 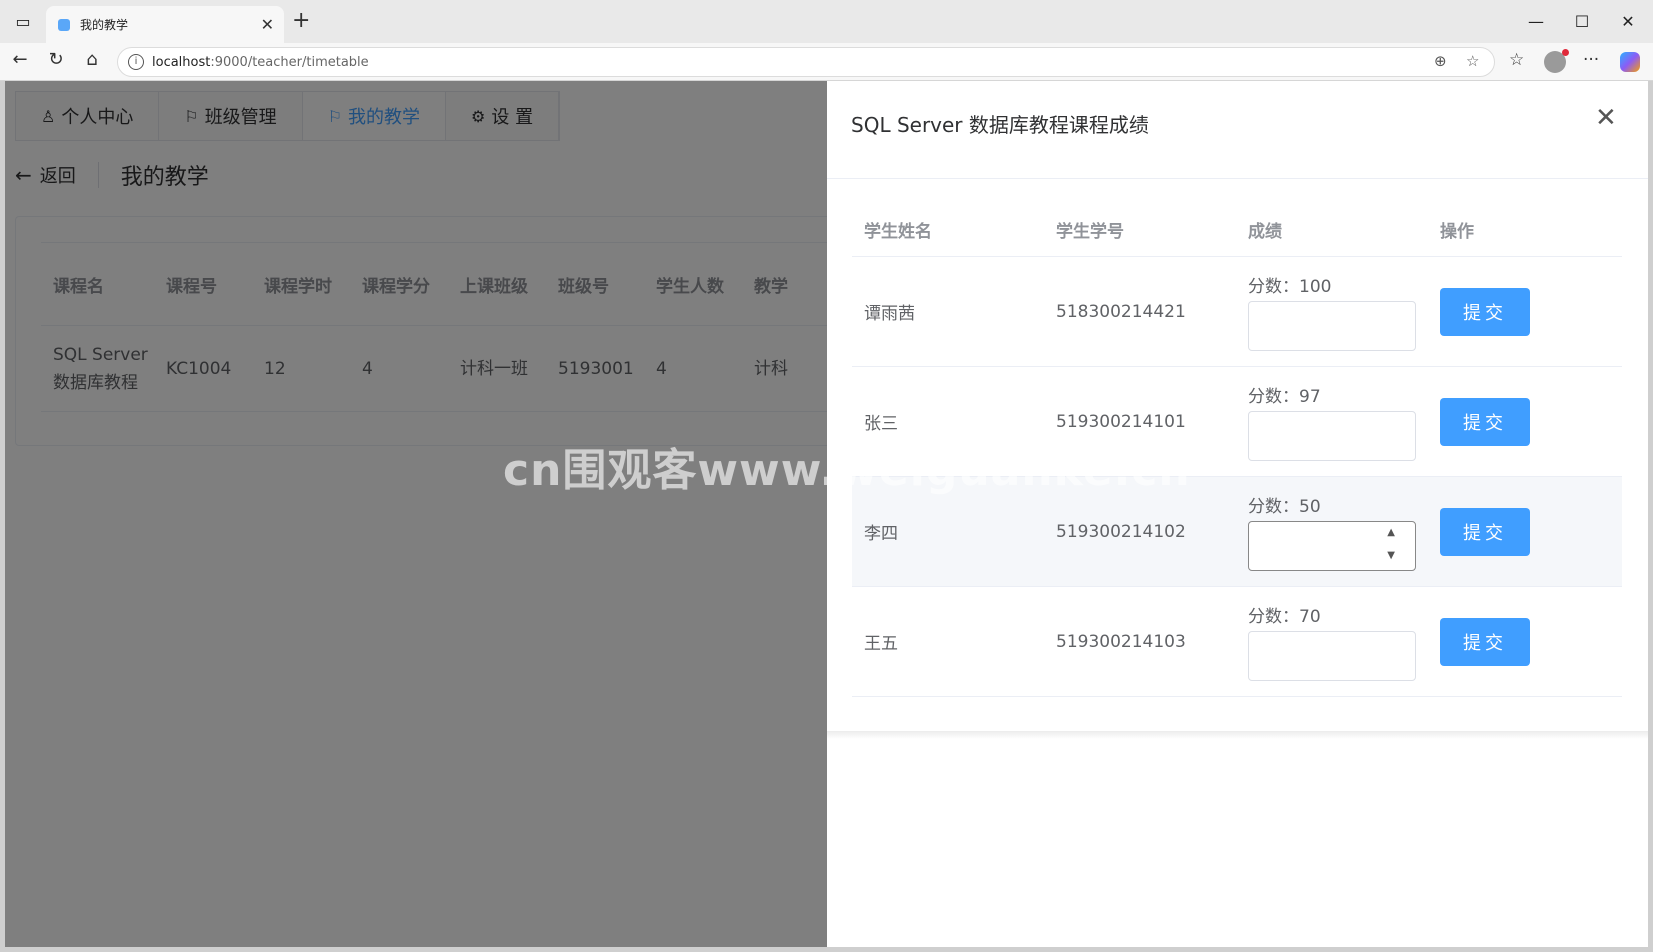 What do you see at coordinates (1556, 61) in the screenshot?
I see `profile-avatar` at bounding box center [1556, 61].